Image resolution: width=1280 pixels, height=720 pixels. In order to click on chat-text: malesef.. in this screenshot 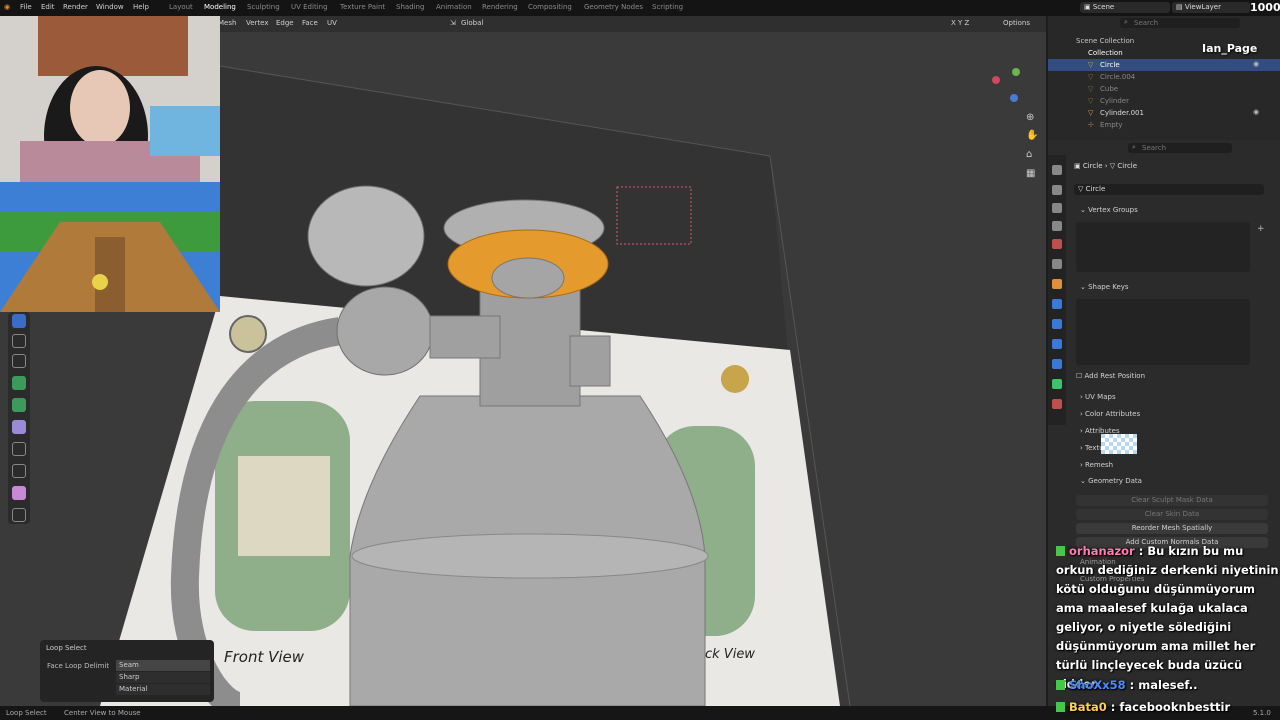, I will do `click(1168, 685)`.